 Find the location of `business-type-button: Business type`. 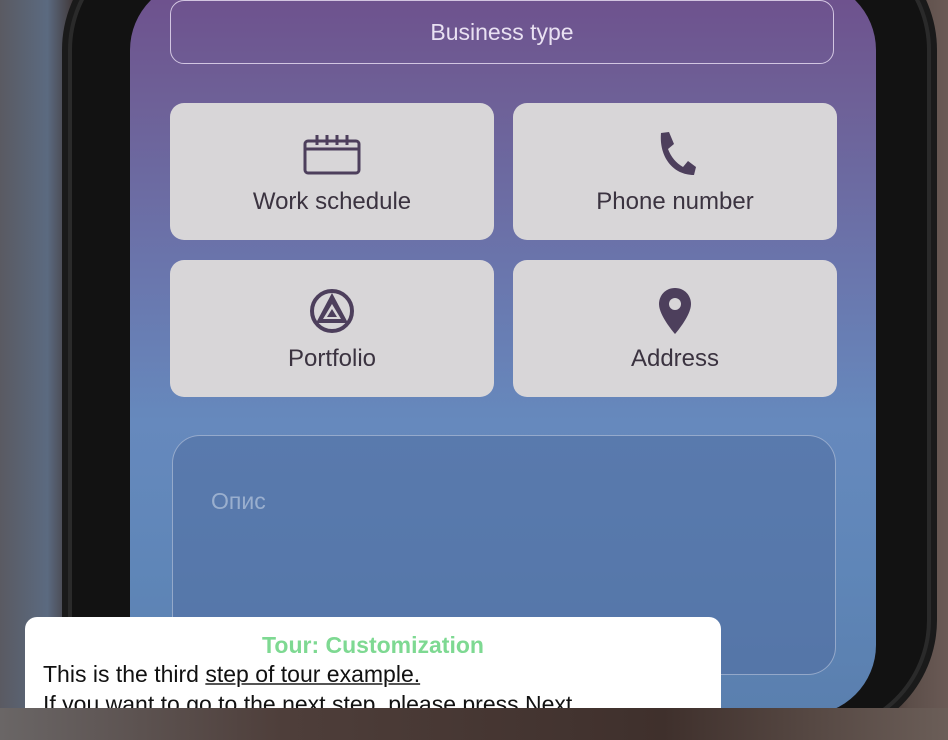

business-type-button: Business type is located at coordinates (502, 32).